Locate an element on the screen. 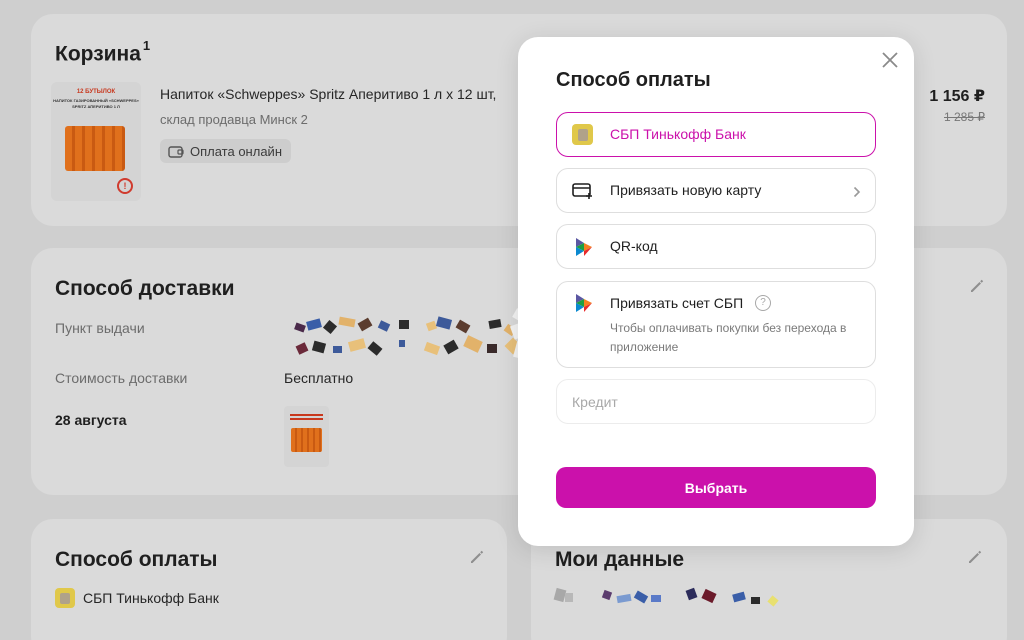 Image resolution: width=1024 pixels, height=640 pixels. thumb-small-header-icon is located at coordinates (306, 416).